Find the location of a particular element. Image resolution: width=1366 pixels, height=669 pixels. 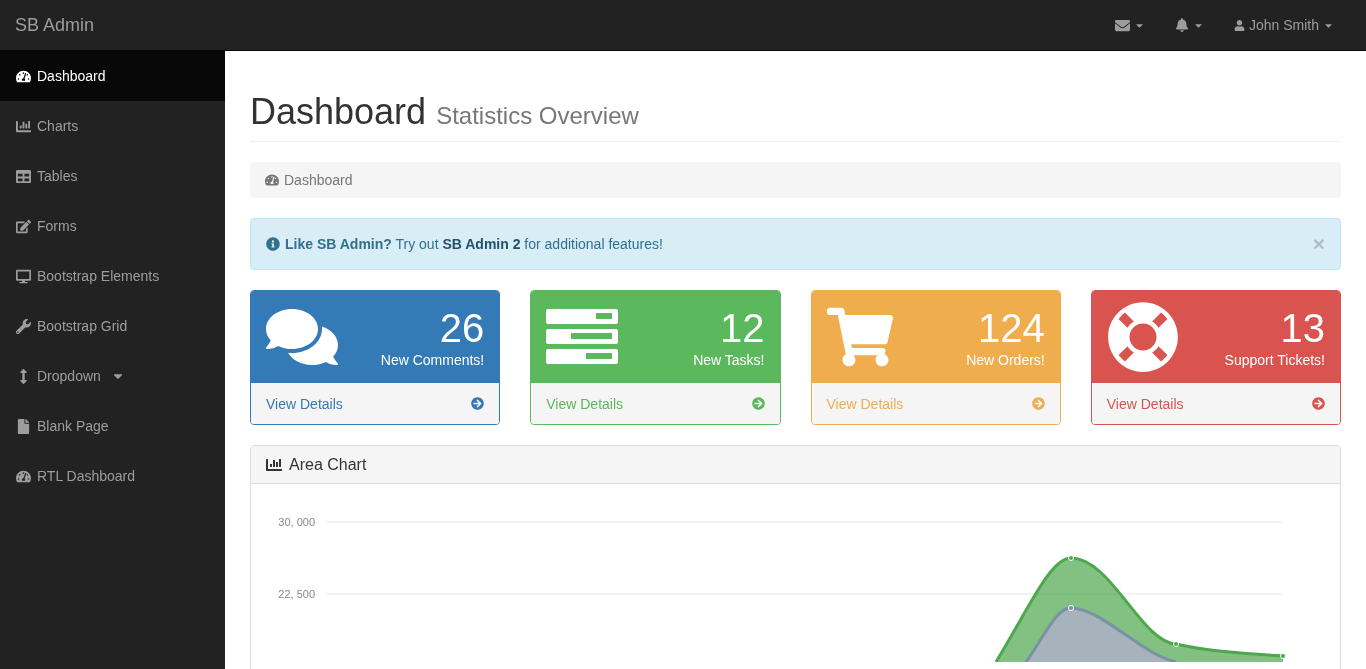

stat-count: 13 is located at coordinates (1302, 328).